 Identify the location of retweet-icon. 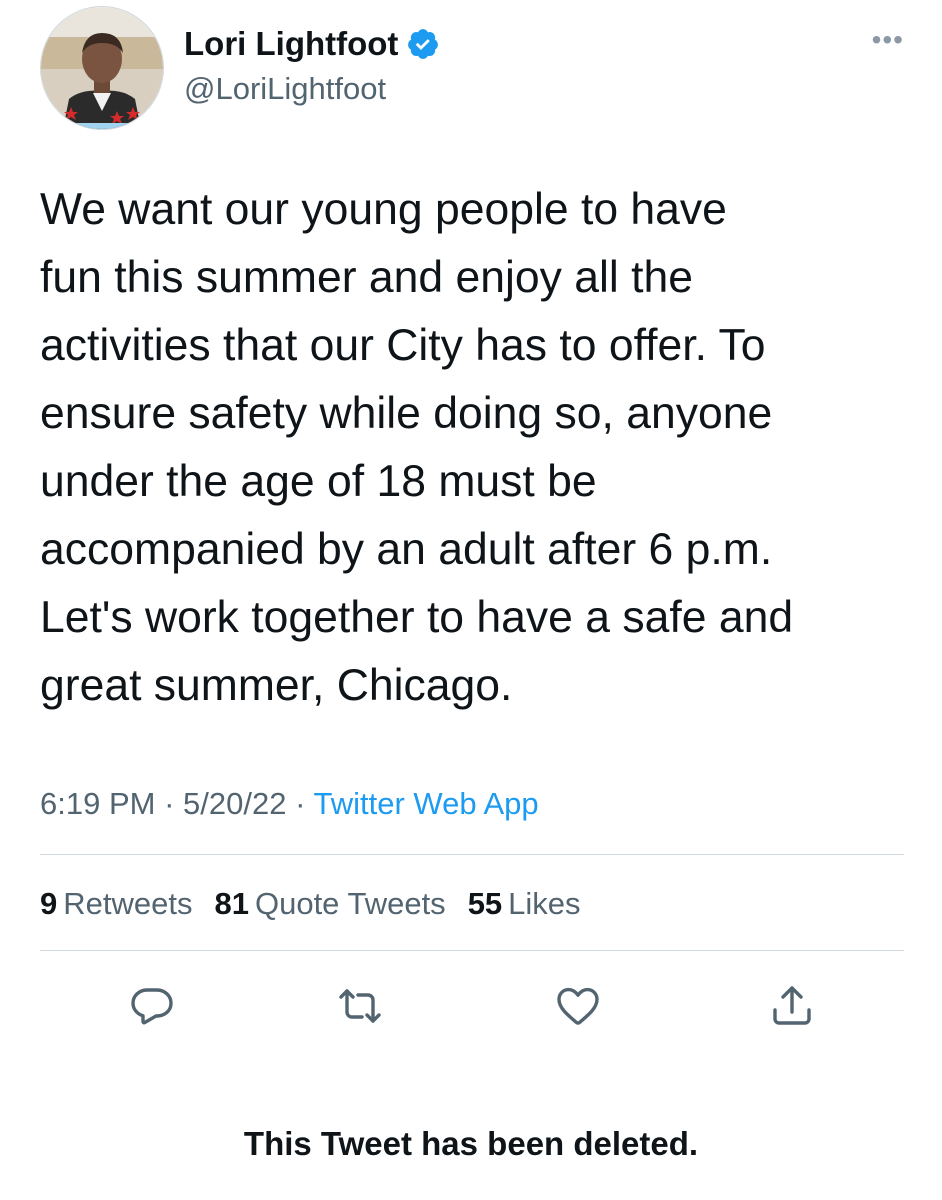
(360, 1006).